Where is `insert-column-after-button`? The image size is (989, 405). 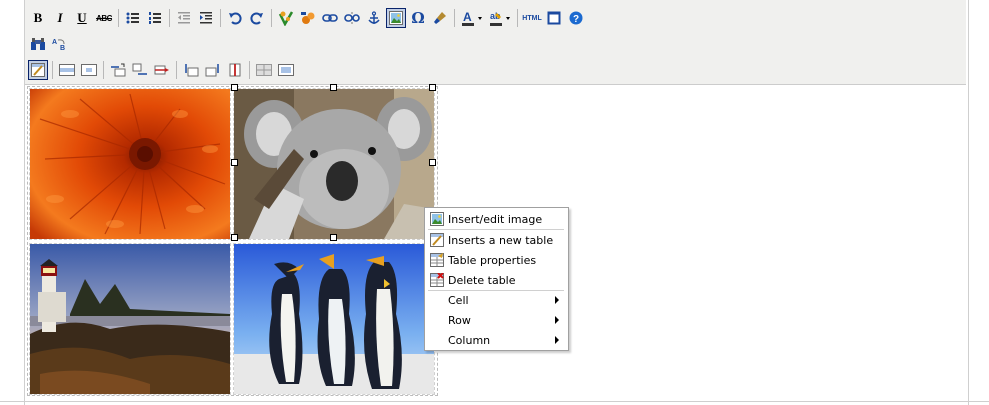
insert-column-after-button is located at coordinates (213, 70).